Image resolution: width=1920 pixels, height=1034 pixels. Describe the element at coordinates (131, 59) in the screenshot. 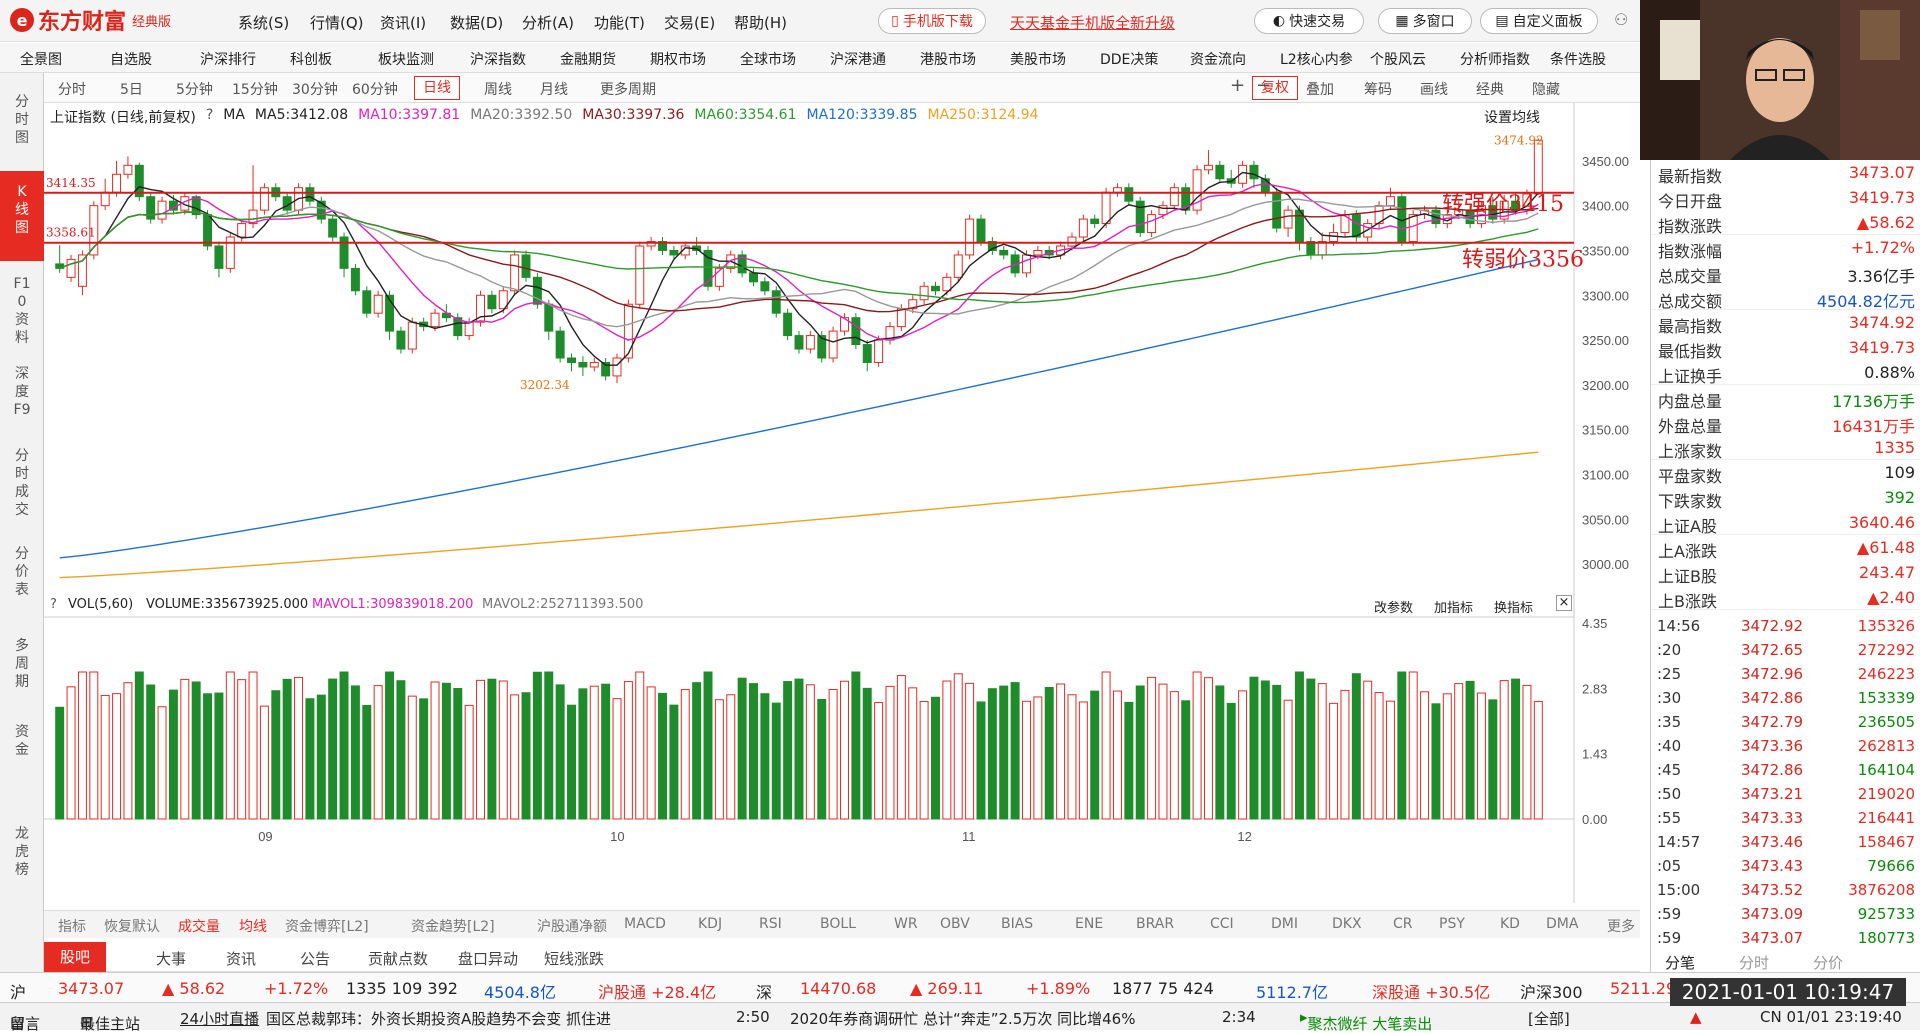

I see `nav-item-1: 自选股` at that location.